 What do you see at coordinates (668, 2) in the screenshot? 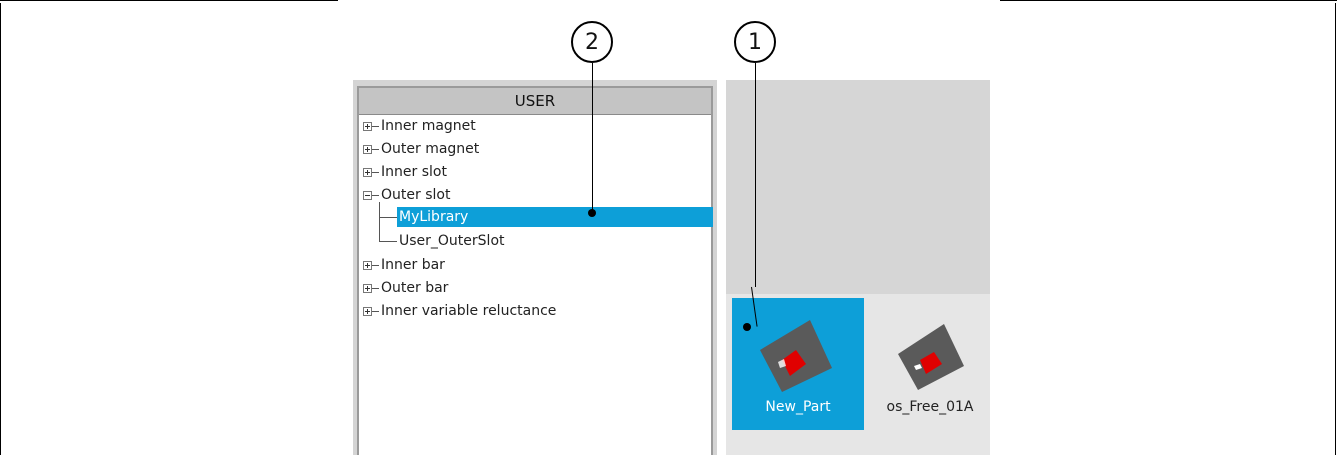
I see `frame-top` at bounding box center [668, 2].